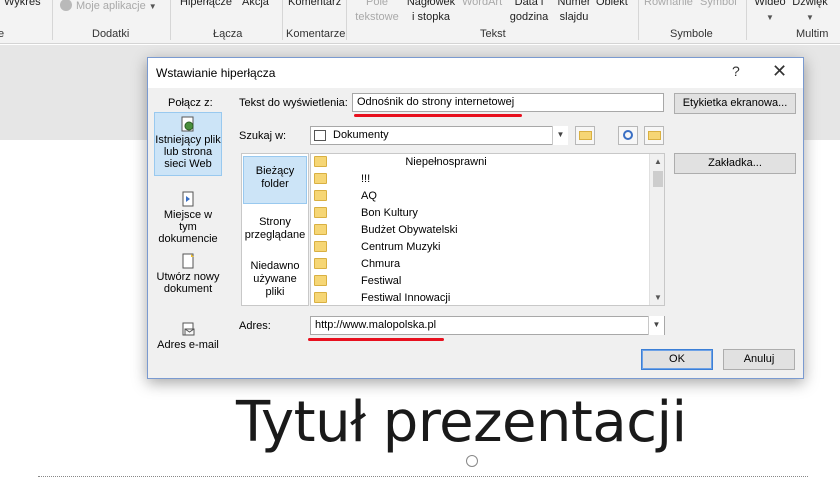  I want to click on dialog-titlebar: Wstawianie hiperłącza ? ✕, so click(475, 73).